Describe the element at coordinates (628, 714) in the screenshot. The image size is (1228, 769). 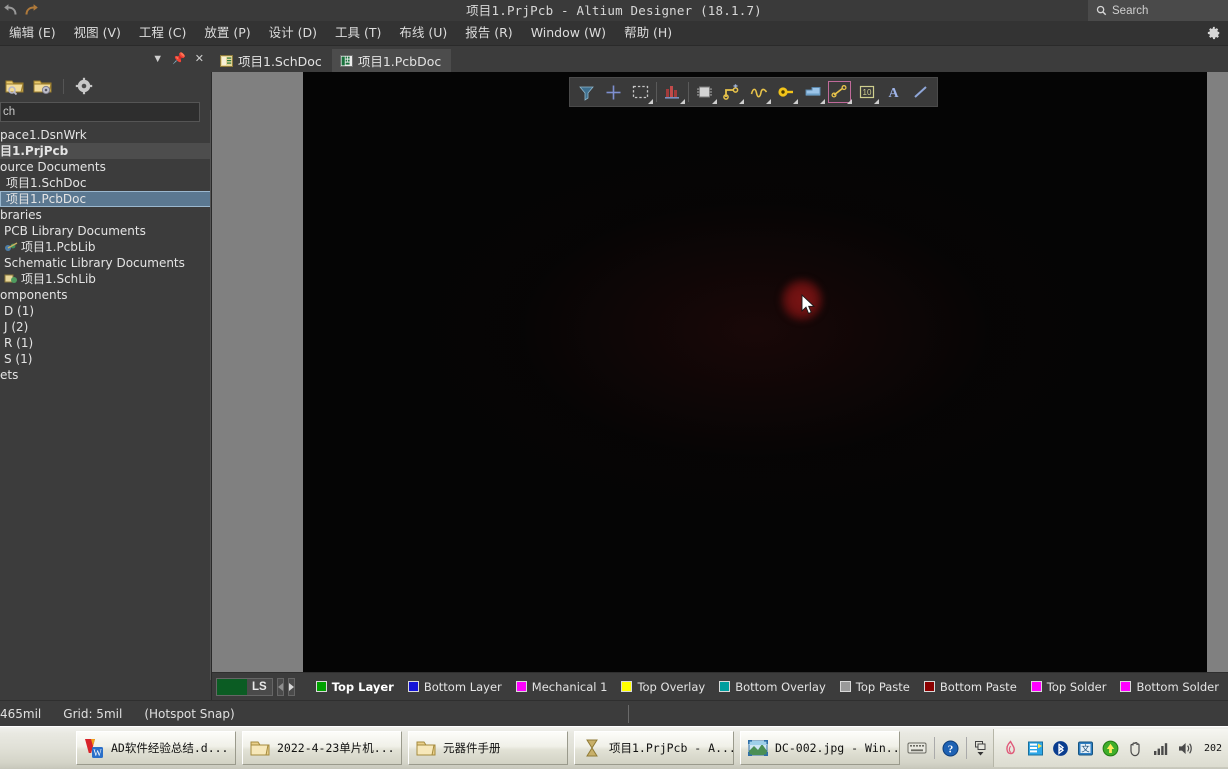
I see `status-divider` at that location.